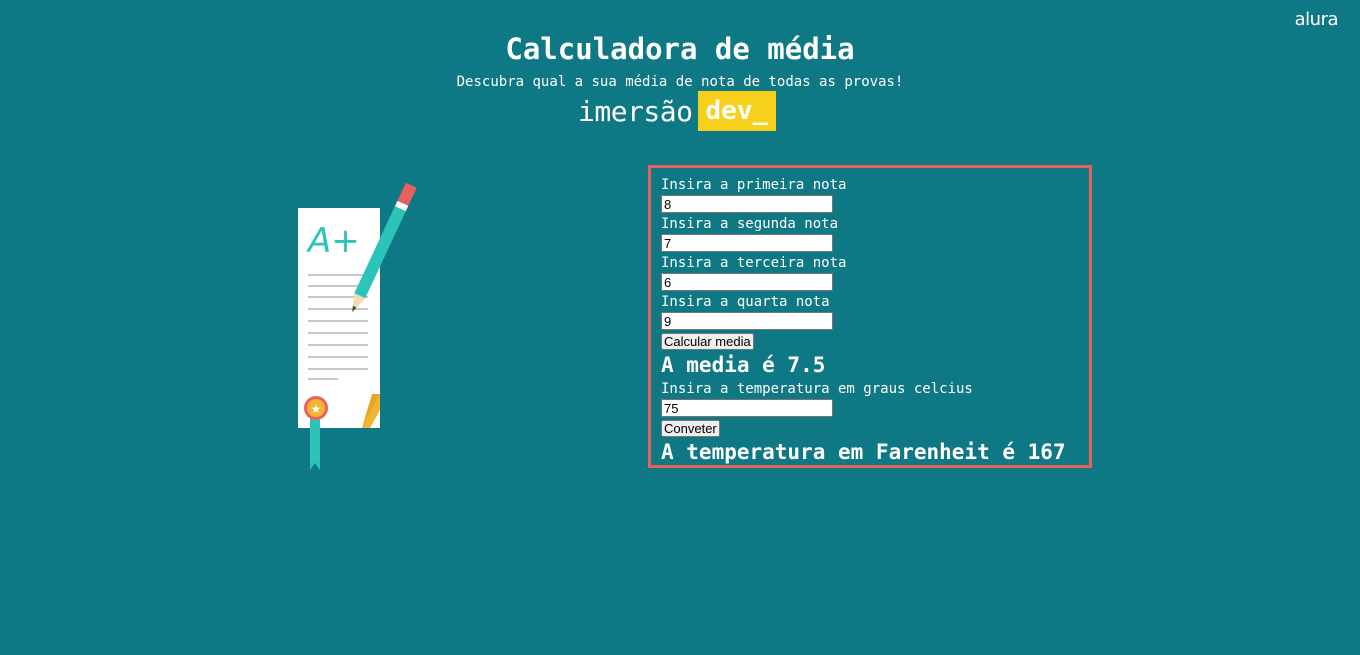  I want to click on graded-paper-with-pencil-icon: A+ ★, so click(355, 327).